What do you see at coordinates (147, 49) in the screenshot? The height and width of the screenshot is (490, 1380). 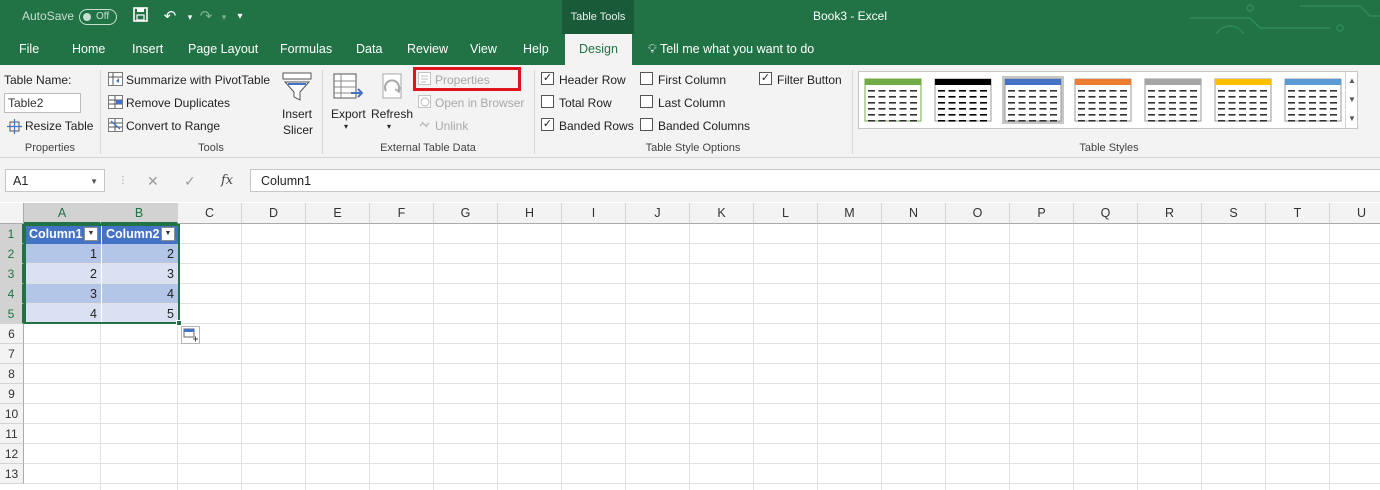 I see `tab-insert: Insert` at bounding box center [147, 49].